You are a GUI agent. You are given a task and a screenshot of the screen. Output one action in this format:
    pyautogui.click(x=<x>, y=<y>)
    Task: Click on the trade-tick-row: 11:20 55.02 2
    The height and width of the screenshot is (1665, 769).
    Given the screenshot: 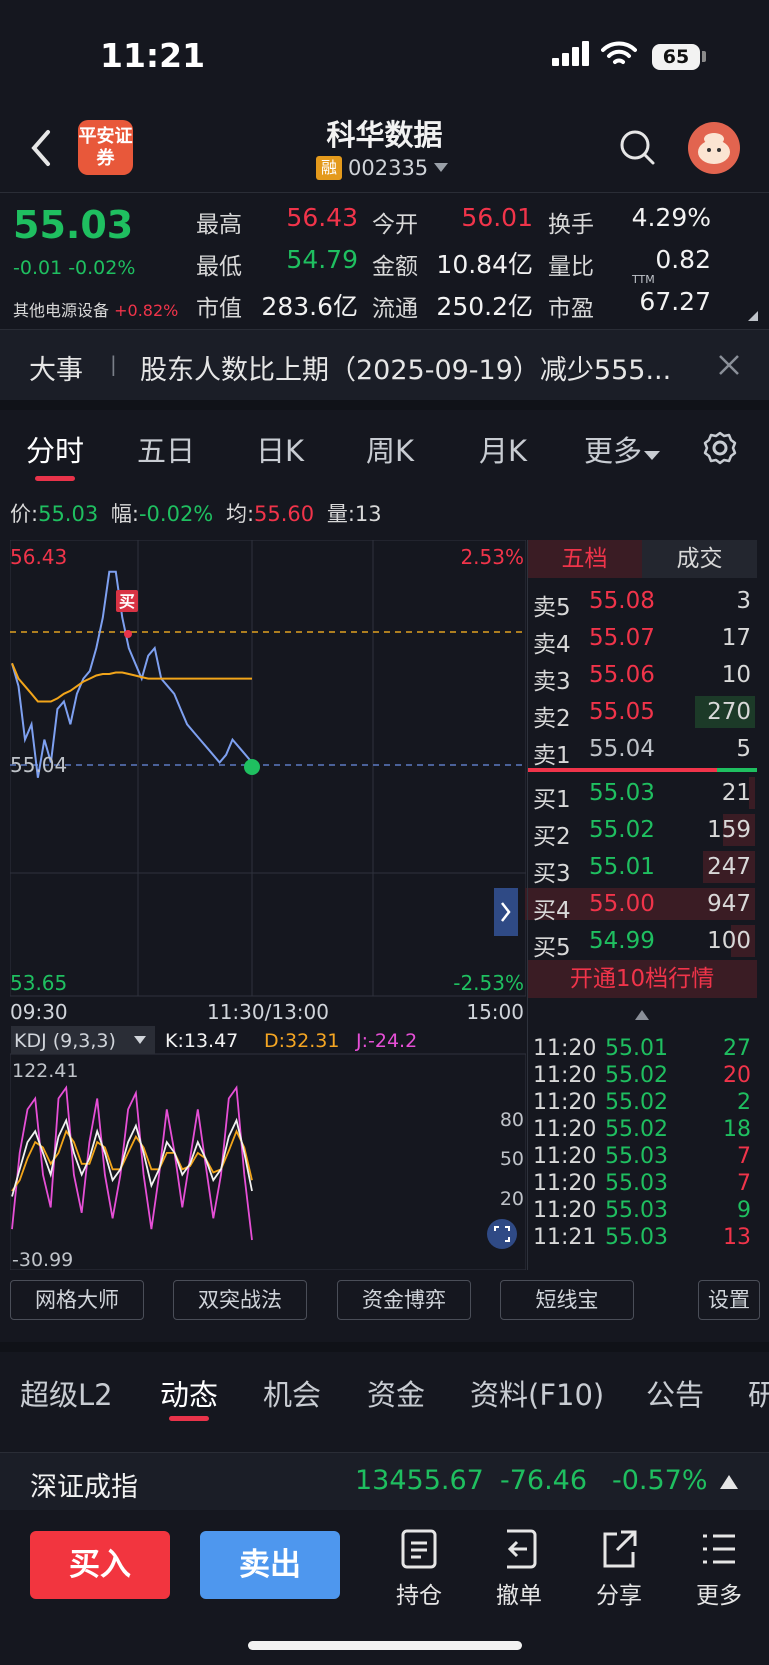 What is the action you would take?
    pyautogui.click(x=642, y=1104)
    